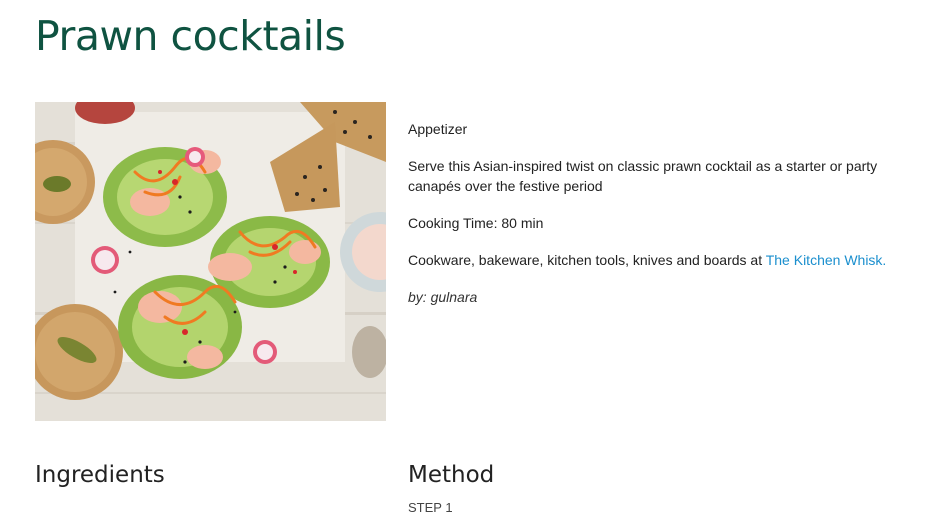 This screenshot has width=944, height=515. What do you see at coordinates (438, 129) in the screenshot?
I see `recipe-category: Appetizer` at bounding box center [438, 129].